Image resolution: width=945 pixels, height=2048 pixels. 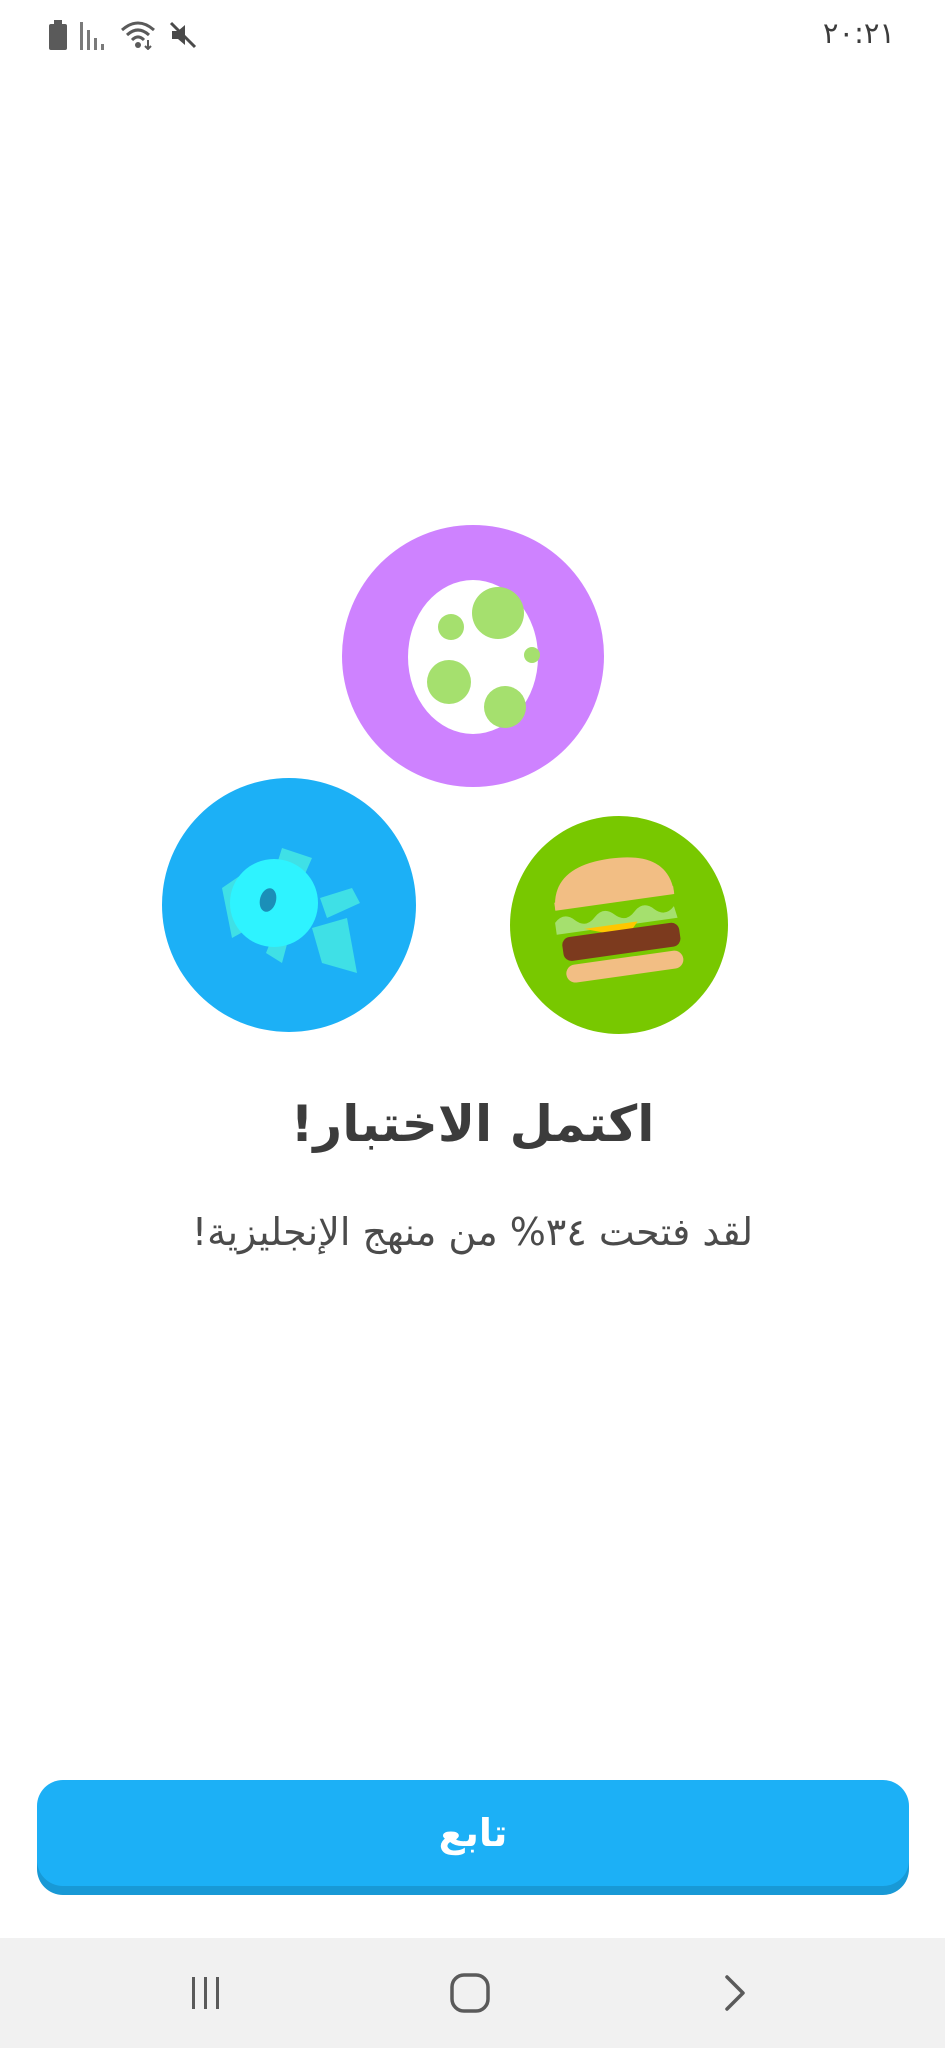 I want to click on recent-apps-icon, so click(x=206, y=1993).